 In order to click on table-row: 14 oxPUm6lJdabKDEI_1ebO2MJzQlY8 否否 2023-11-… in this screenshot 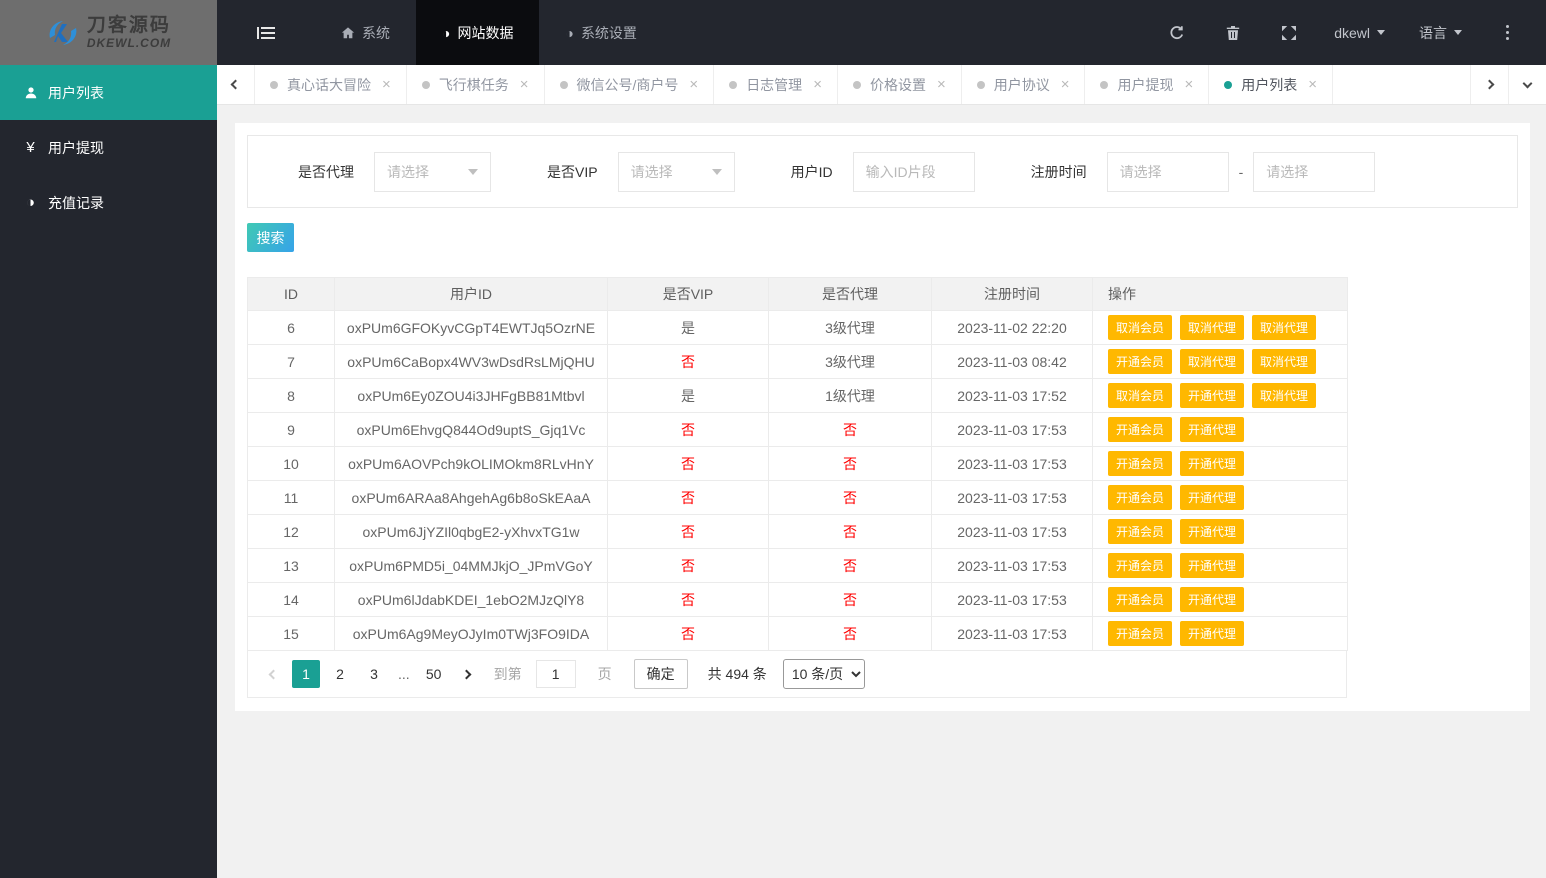, I will do `click(797, 599)`.